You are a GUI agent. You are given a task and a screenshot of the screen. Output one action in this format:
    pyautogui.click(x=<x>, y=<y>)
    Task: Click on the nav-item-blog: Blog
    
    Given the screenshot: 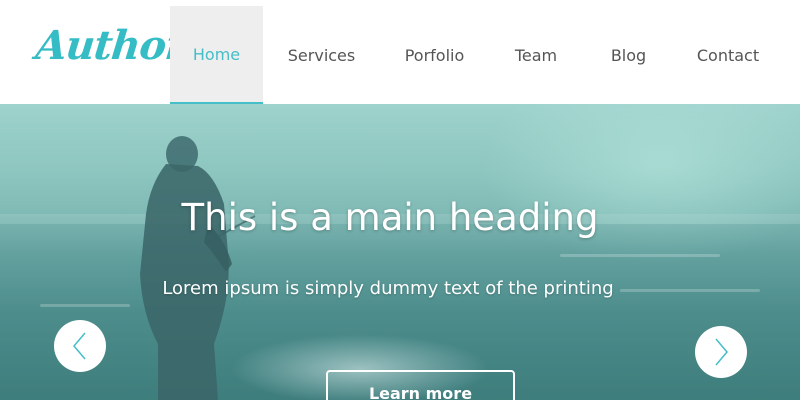 What is the action you would take?
    pyautogui.click(x=628, y=55)
    